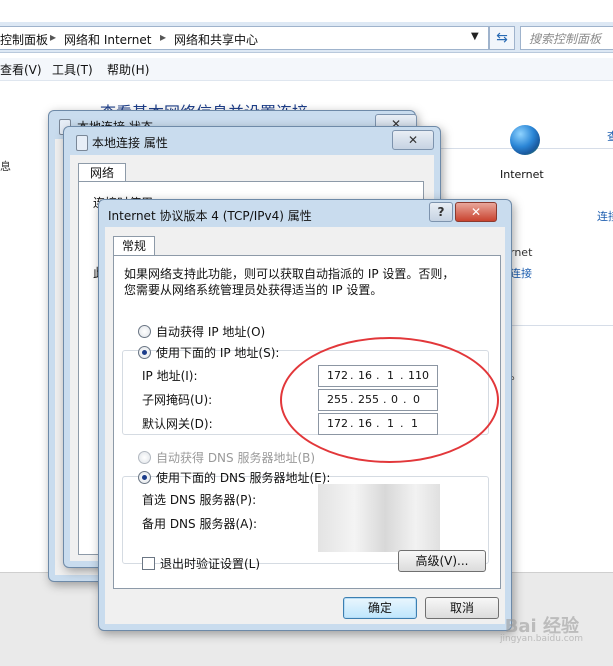  I want to click on menu-view: 查看(V), so click(21, 69).